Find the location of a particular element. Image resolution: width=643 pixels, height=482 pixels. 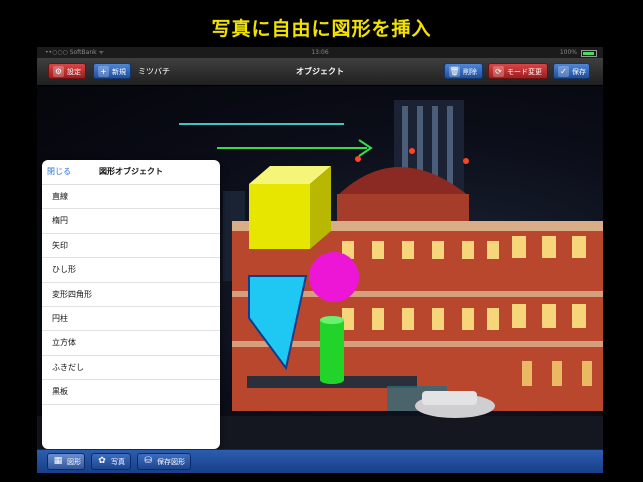

checkbox-icon: ✓ is located at coordinates (563, 71).